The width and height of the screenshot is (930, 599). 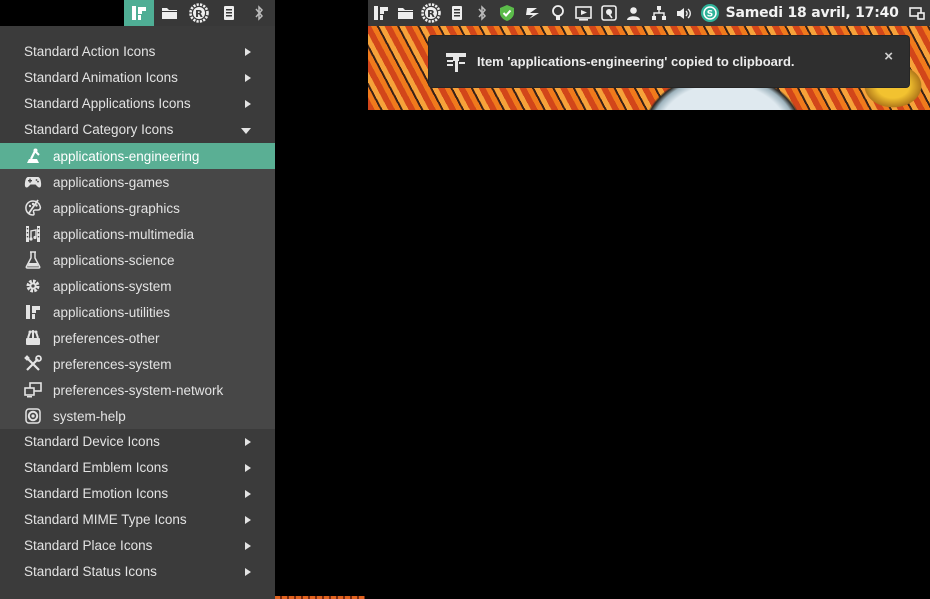 I want to click on submenu-item-preferences-system-network: preferences-system-network, so click(x=137, y=390).